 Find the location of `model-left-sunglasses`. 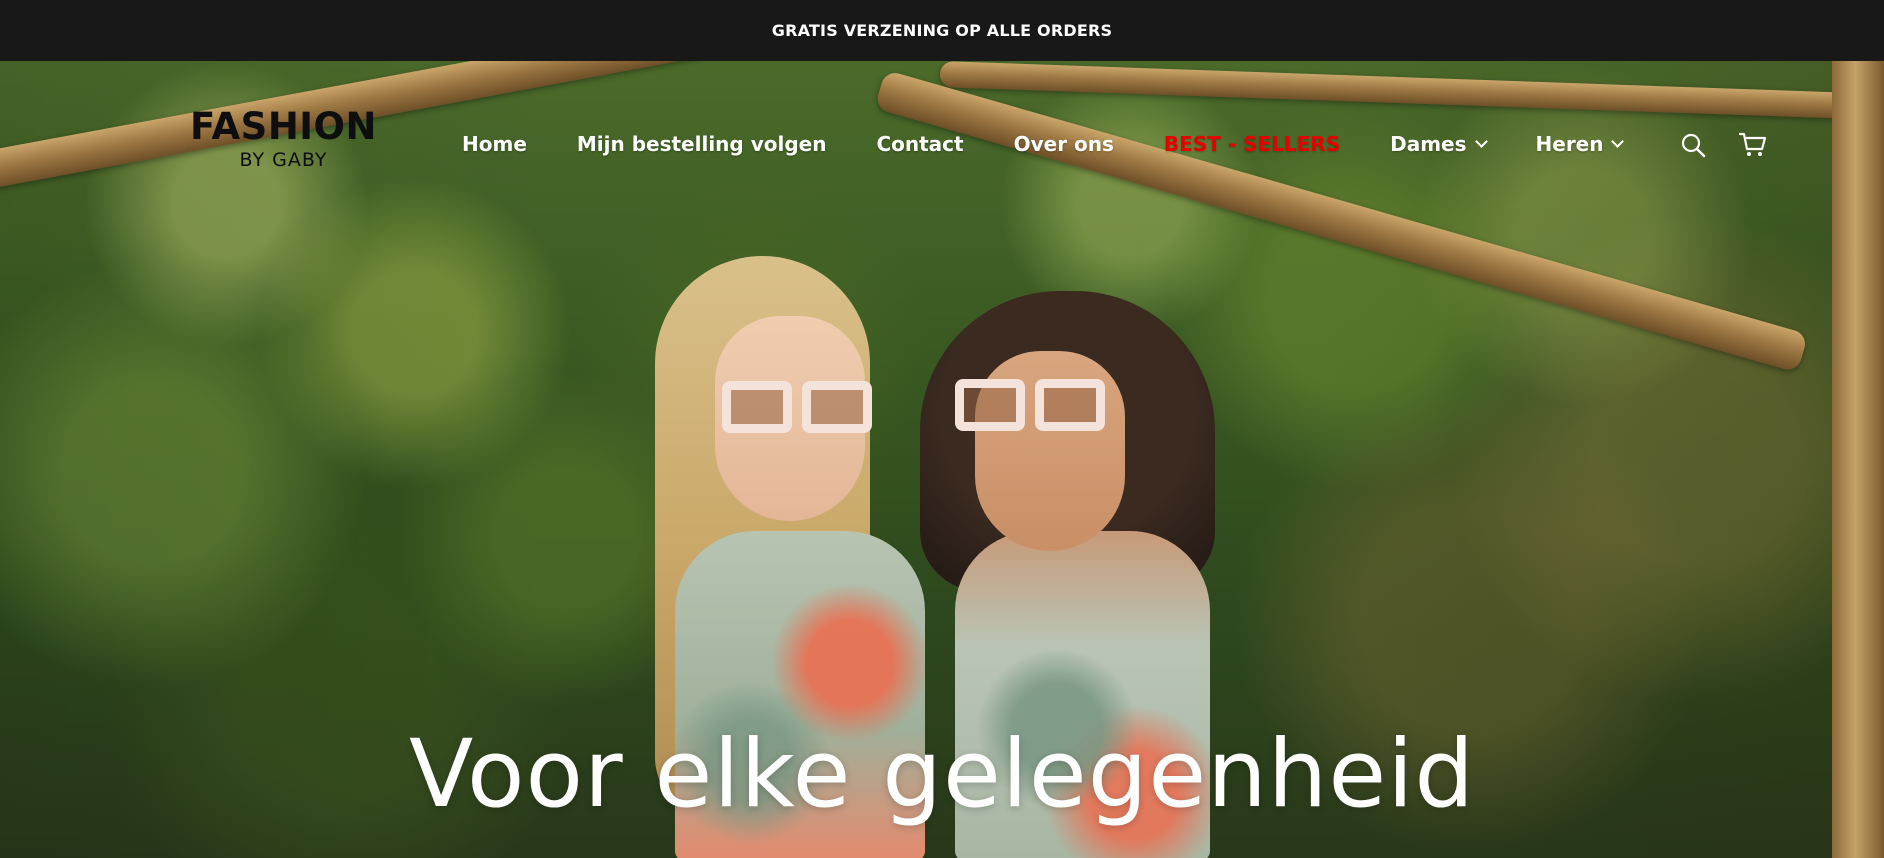

model-left-sunglasses is located at coordinates (797, 408).